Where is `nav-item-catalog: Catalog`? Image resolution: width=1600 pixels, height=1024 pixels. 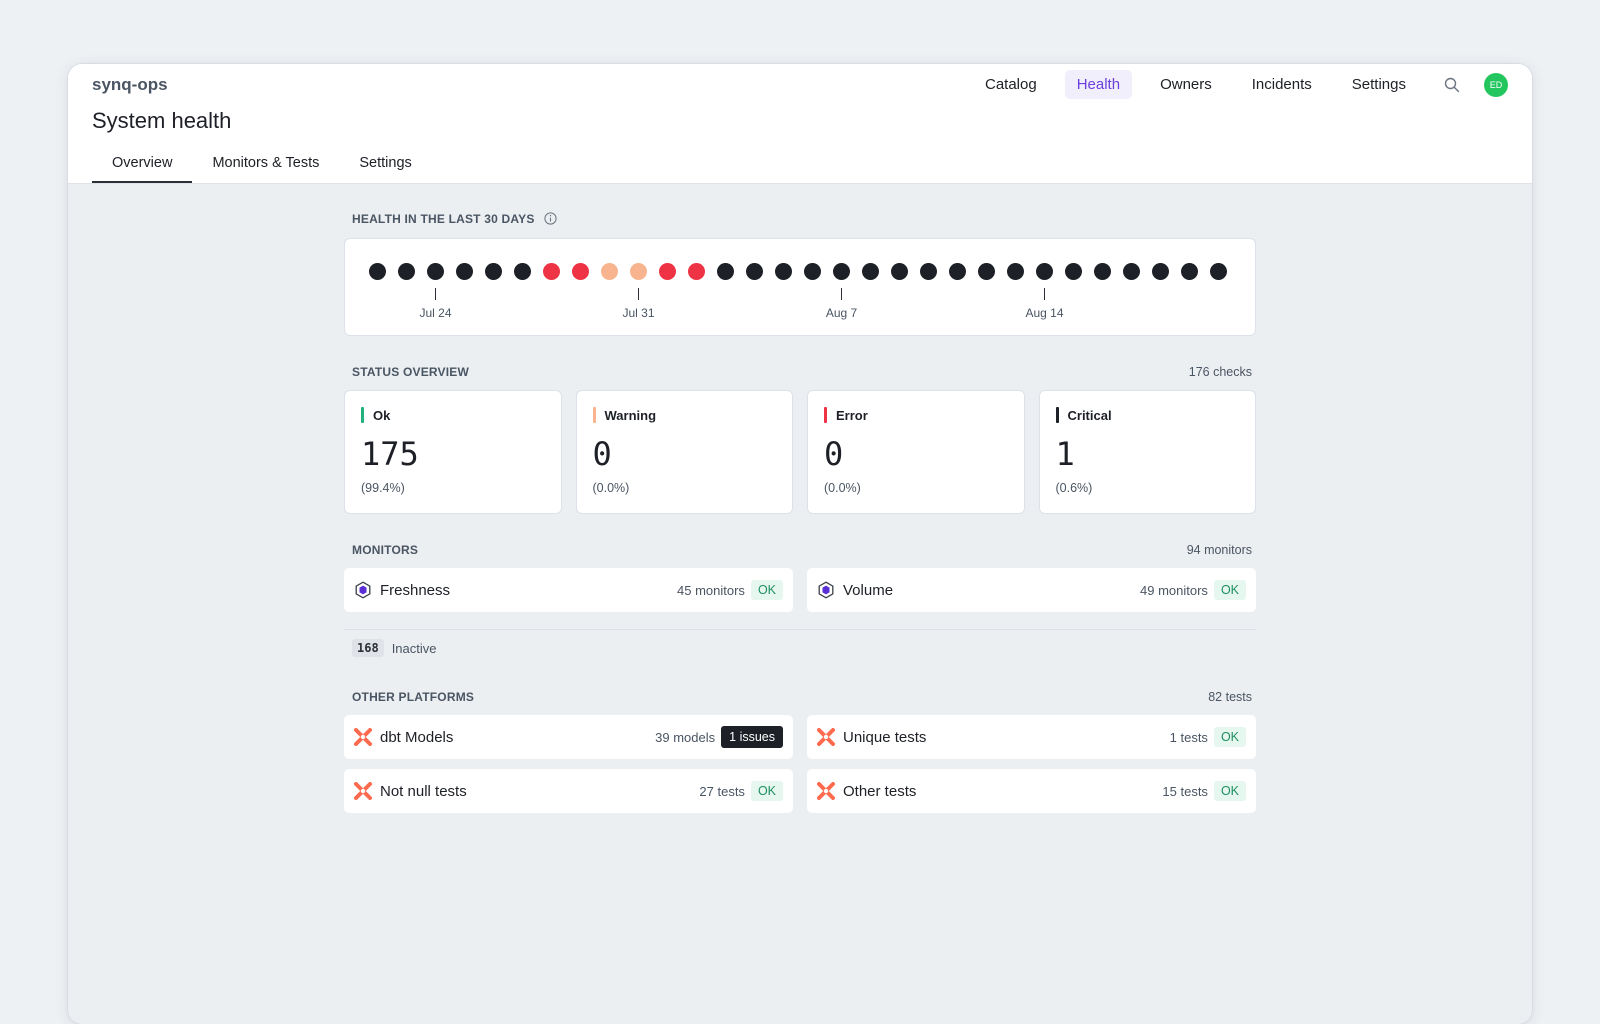 nav-item-catalog: Catalog is located at coordinates (1011, 84).